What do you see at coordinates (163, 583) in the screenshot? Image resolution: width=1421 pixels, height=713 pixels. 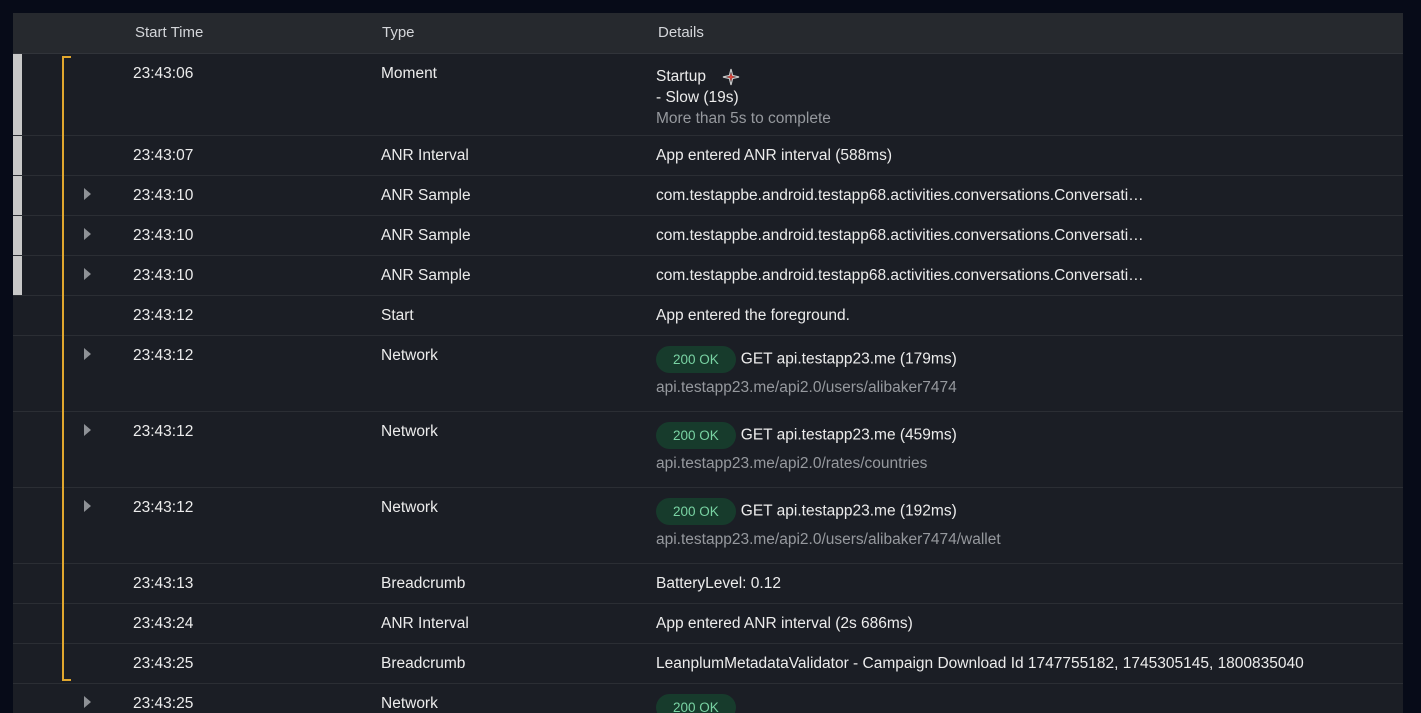 I see `row-start-time: 23:43:13` at bounding box center [163, 583].